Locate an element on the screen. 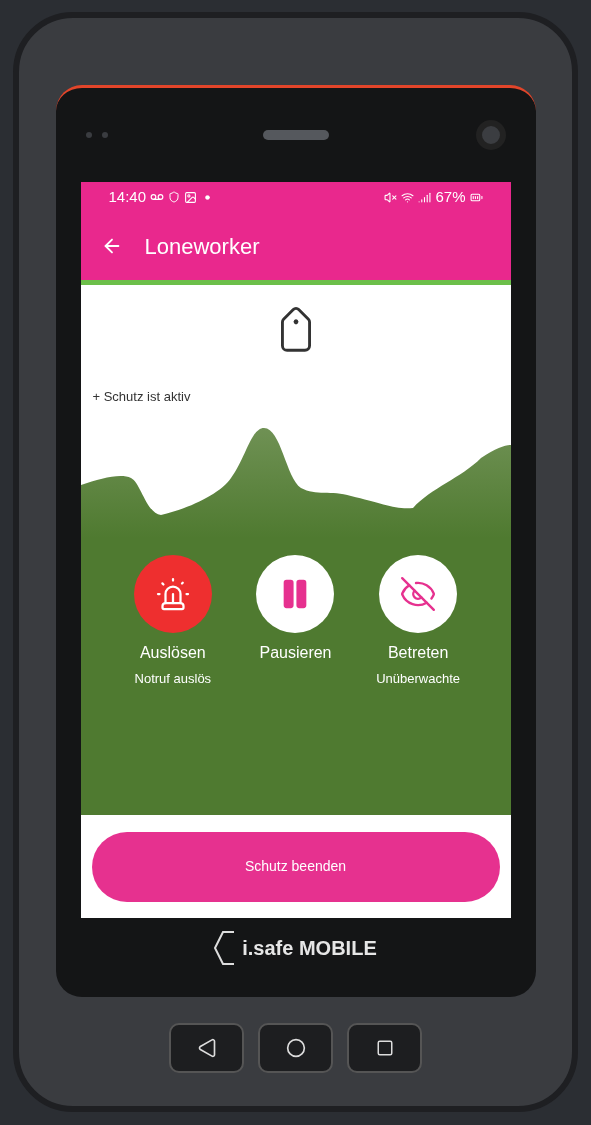 The image size is (591, 1125). home-circle-icon is located at coordinates (295, 1048).